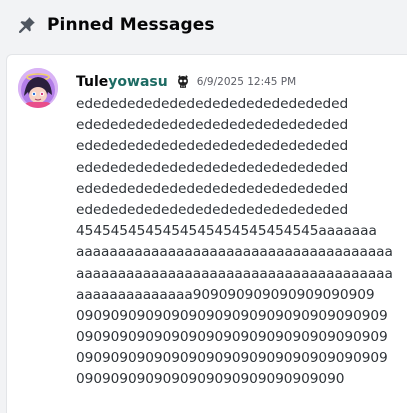 The image size is (407, 413). I want to click on pinned-header: Pinned Messages, so click(203, 25).